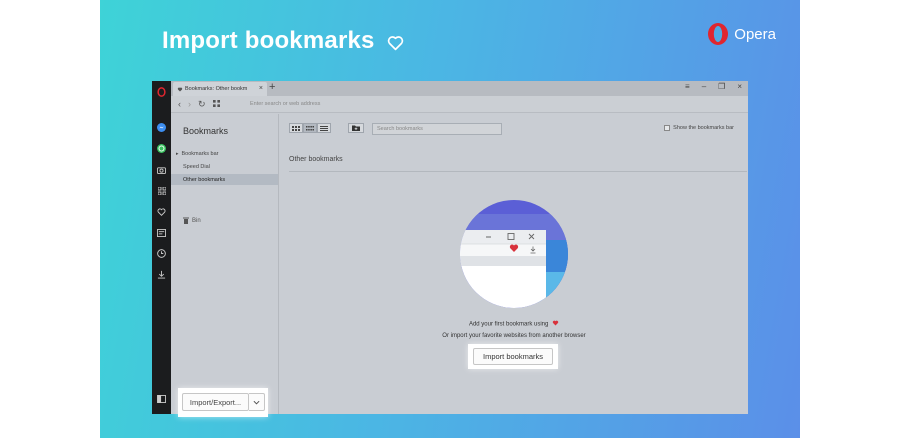 Image resolution: width=900 pixels, height=438 pixels. What do you see at coordinates (224, 153) in the screenshot?
I see `sidebar-item-bookmarks-bar: ▸ Bookmarks bar` at bounding box center [224, 153].